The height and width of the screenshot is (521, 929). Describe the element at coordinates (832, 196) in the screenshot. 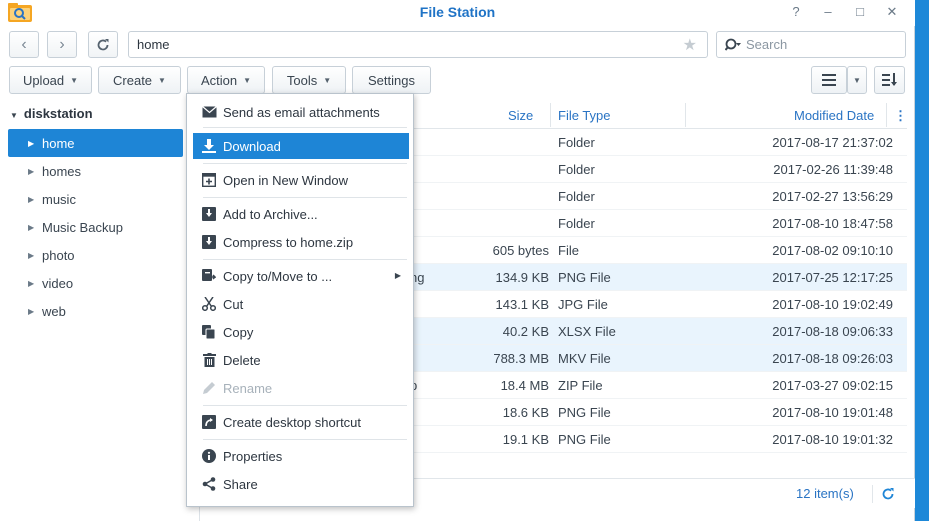

I see `file-modified: 2017-02-27 13:56:29` at that location.